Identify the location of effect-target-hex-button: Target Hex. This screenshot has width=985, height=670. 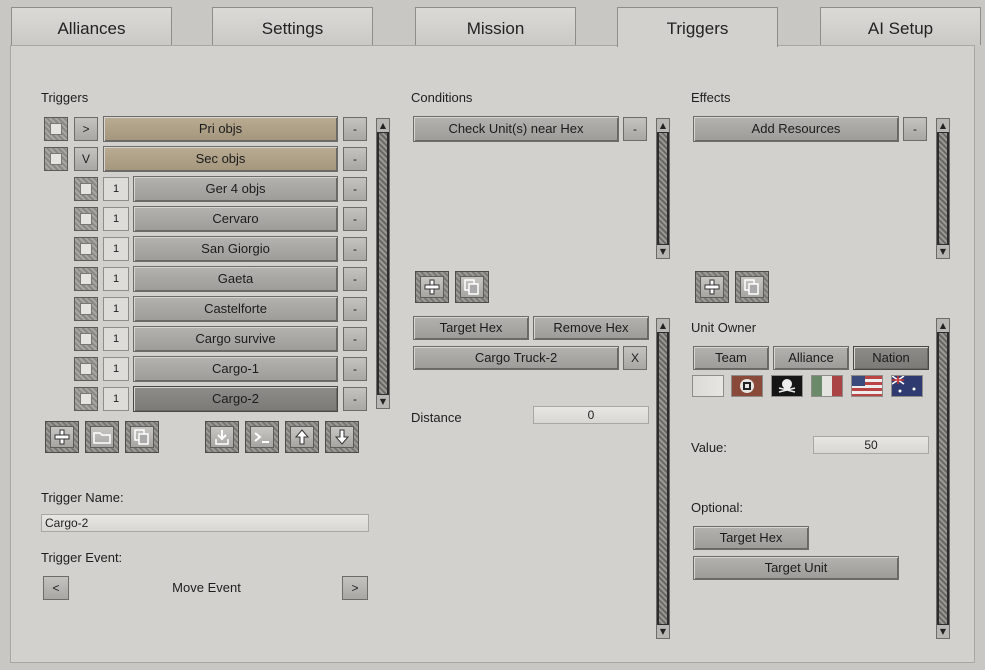
(751, 538).